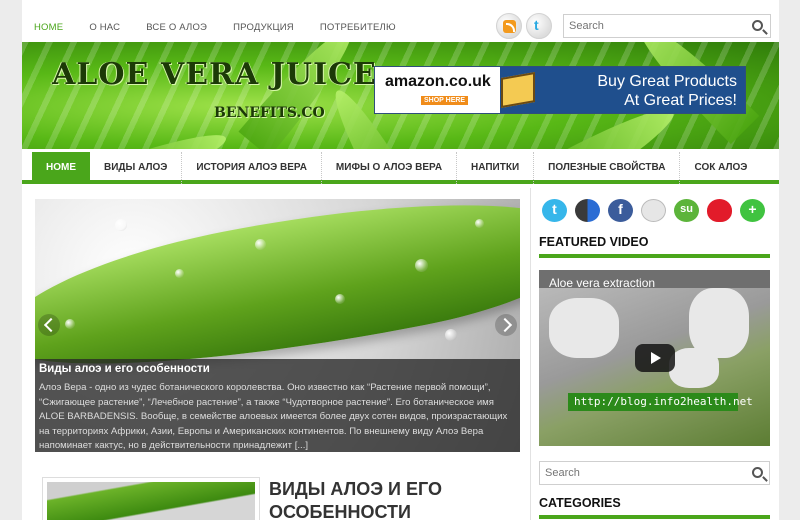 This screenshot has width=800, height=520. What do you see at coordinates (269, 113) in the screenshot?
I see `site-logo-subtitle: BENEFITS.CO` at bounding box center [269, 113].